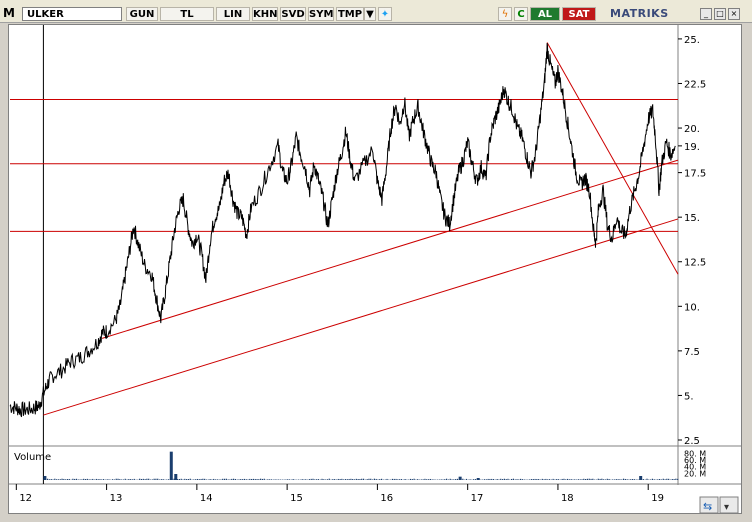 The image size is (752, 522). Describe the element at coordinates (692, 218) in the screenshot. I see `y-tick-label: 15.` at that location.